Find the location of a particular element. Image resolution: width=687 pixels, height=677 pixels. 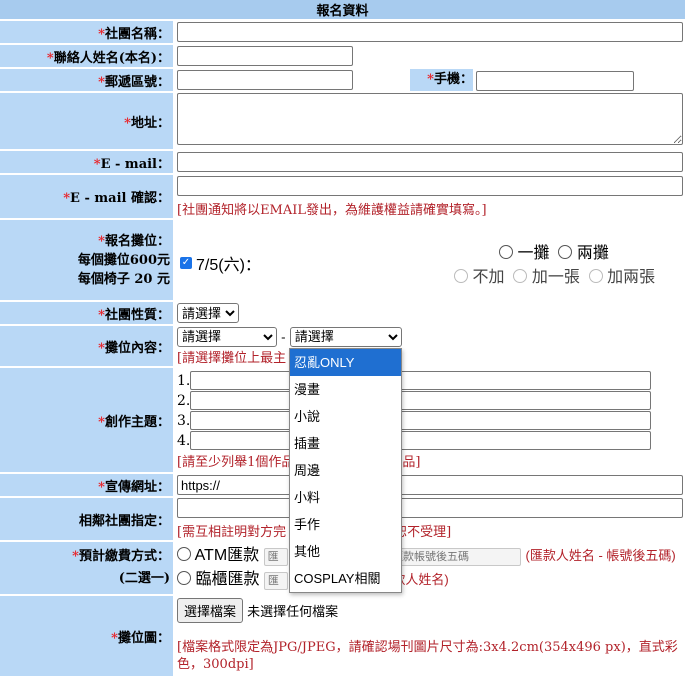

booth-count-options: 一攤 兩攤 is located at coordinates (554, 251).